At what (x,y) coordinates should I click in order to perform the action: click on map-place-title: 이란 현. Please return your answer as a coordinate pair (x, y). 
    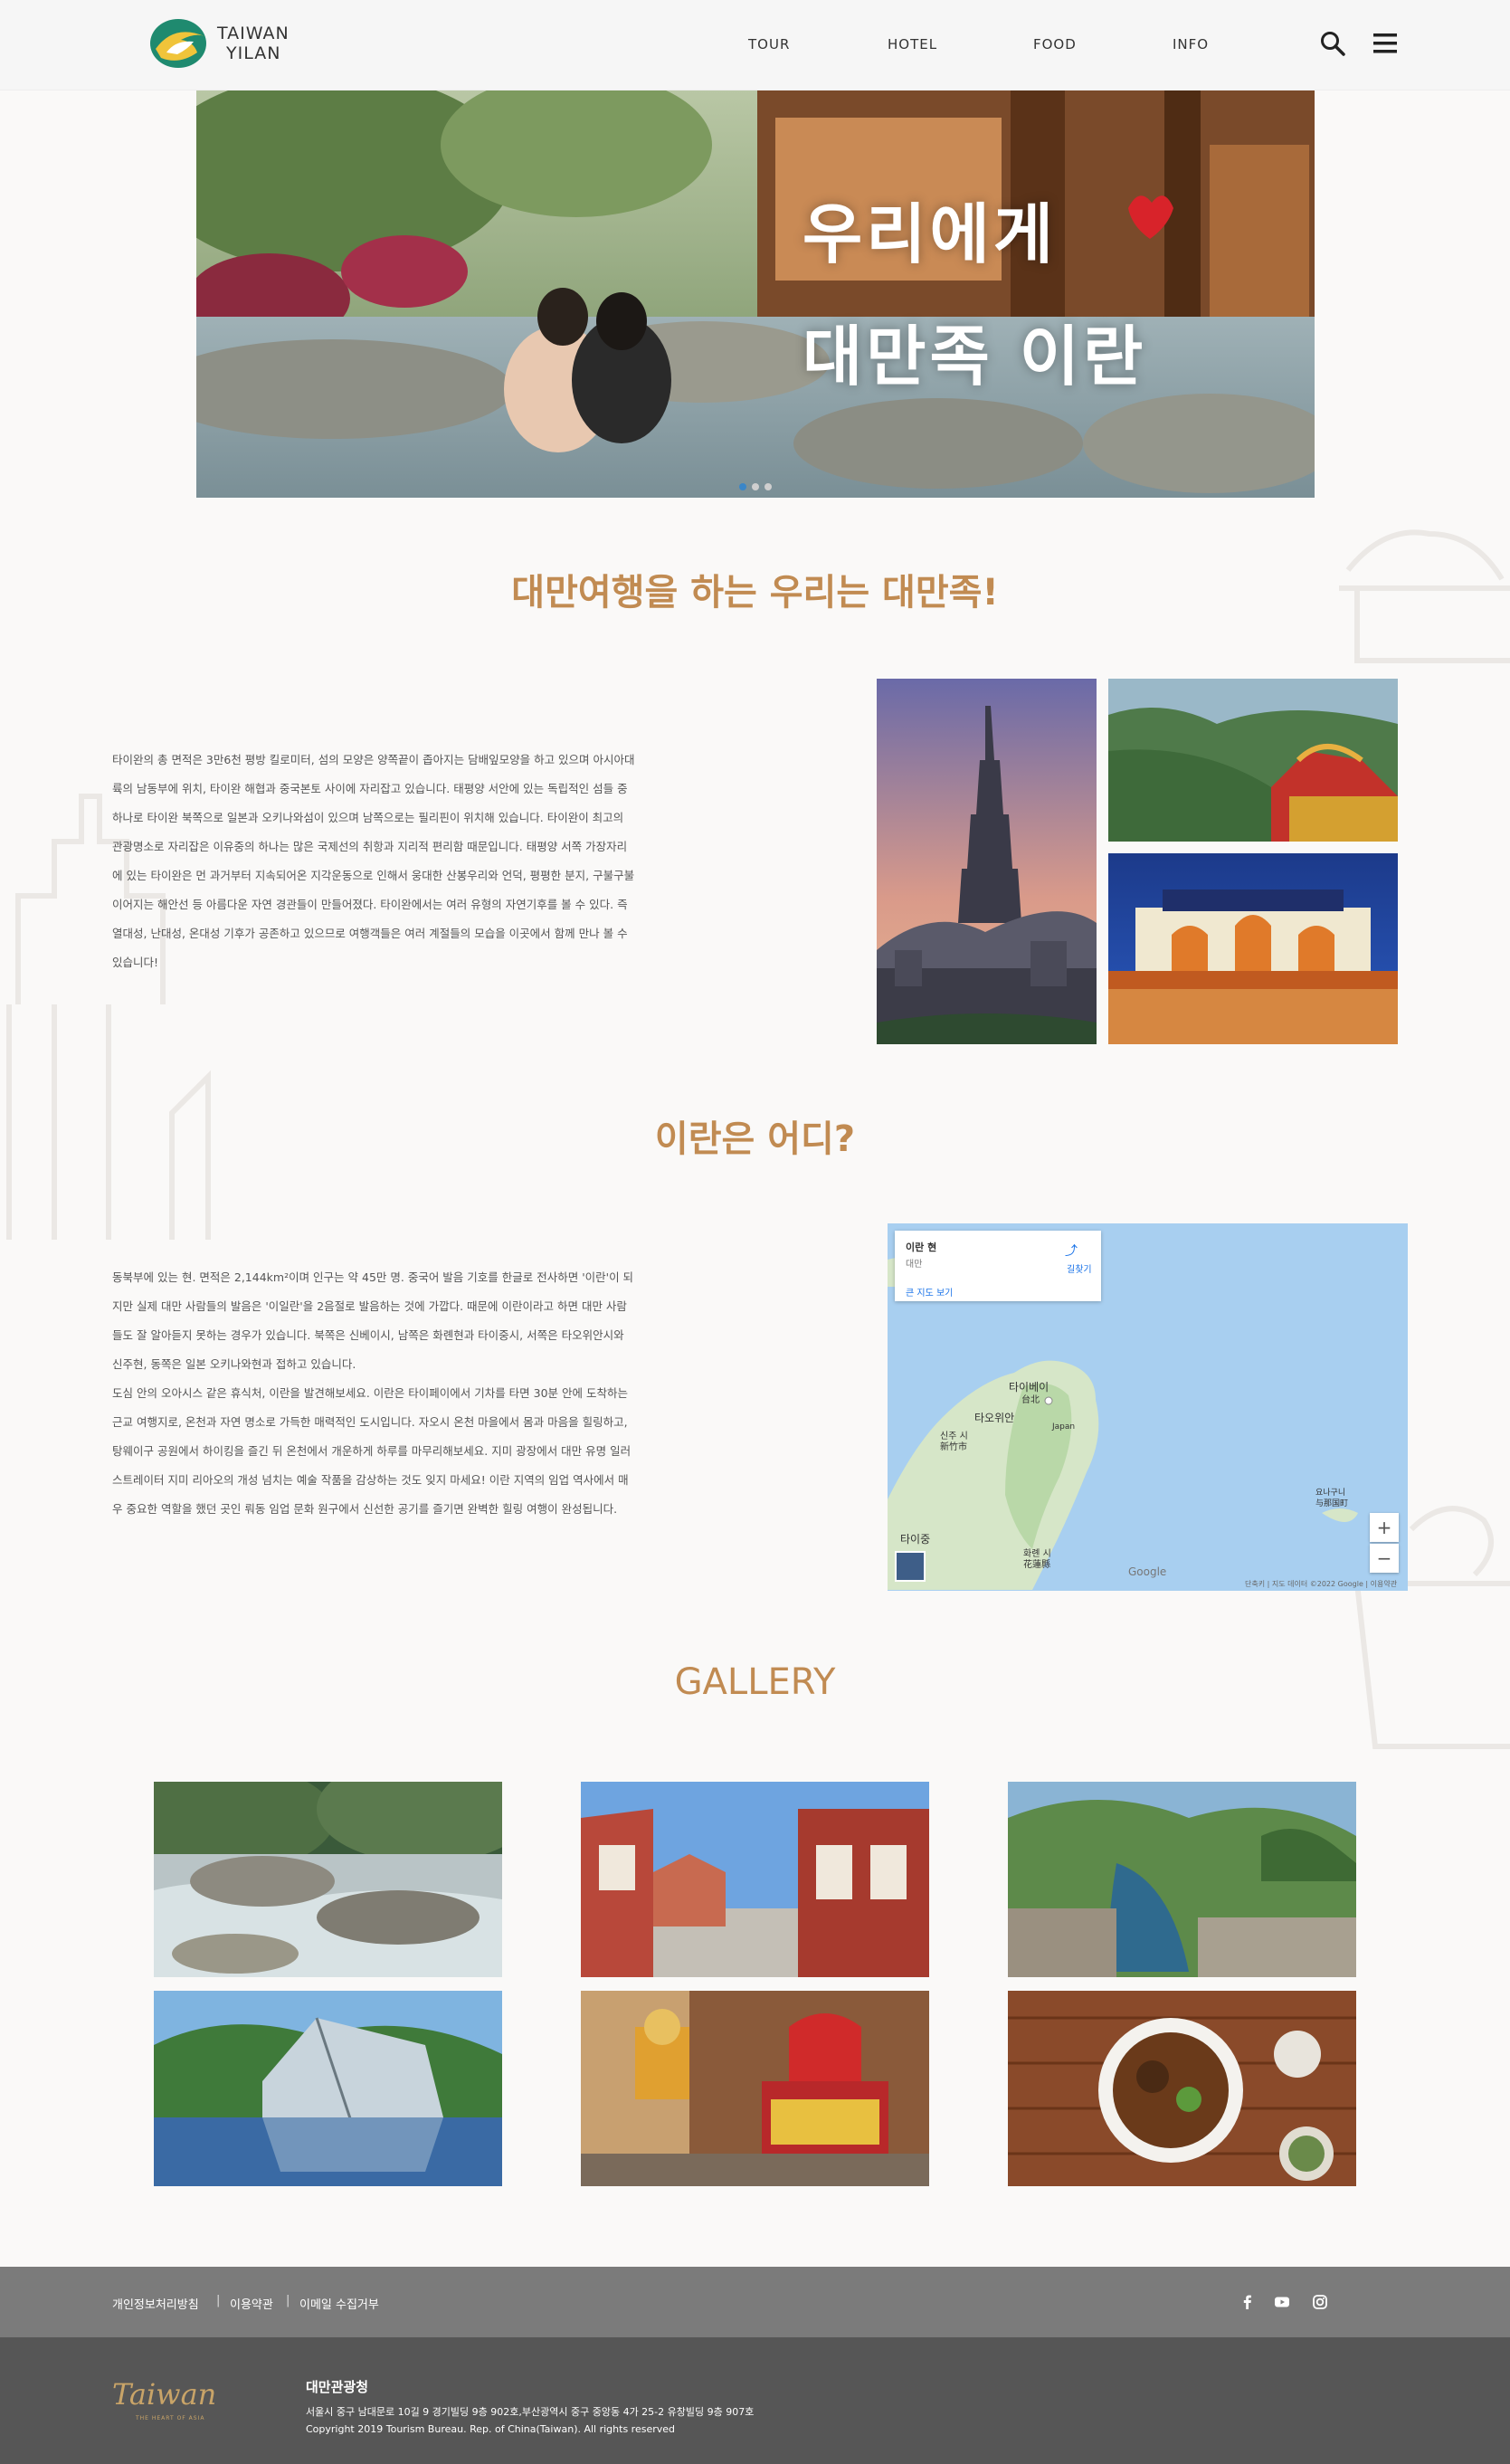
    Looking at the image, I should click on (922, 1247).